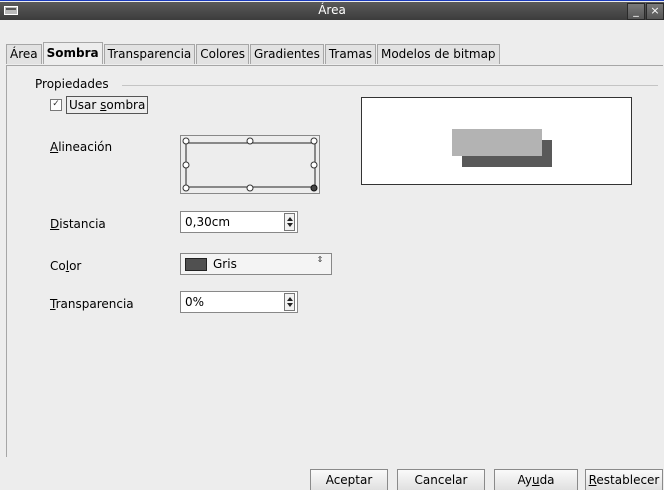 The image size is (664, 490). What do you see at coordinates (250, 188) in the screenshot?
I see `align-point-bottom-center` at bounding box center [250, 188].